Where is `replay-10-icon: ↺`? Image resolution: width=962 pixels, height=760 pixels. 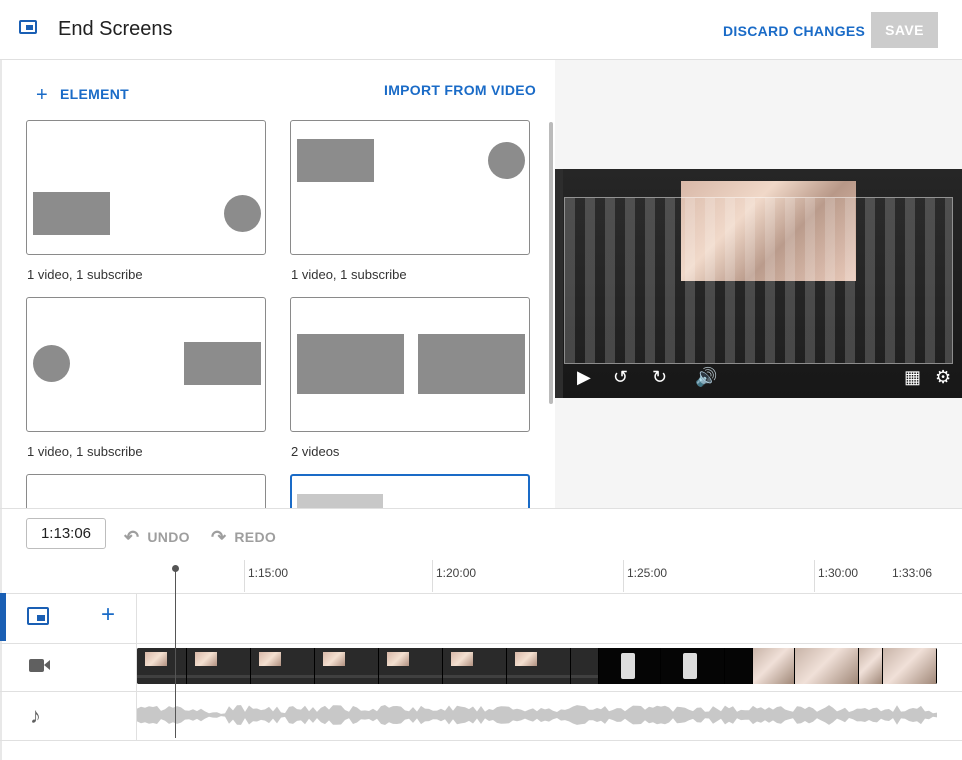
replay-10-icon: ↺ is located at coordinates (620, 377).